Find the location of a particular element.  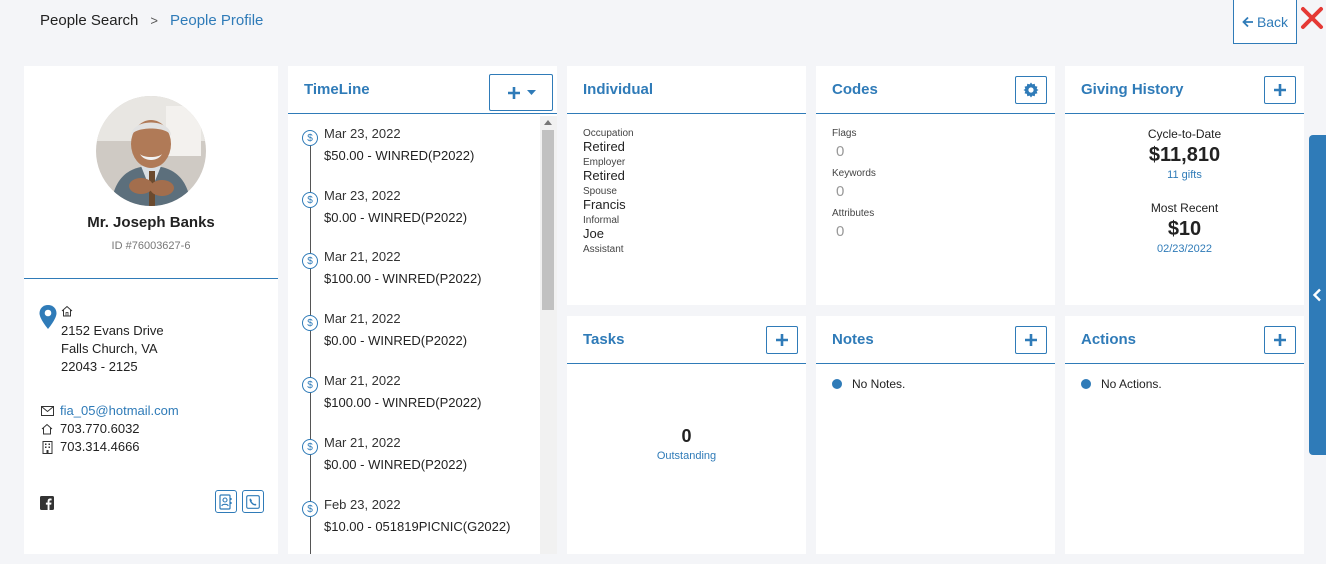

timeline-date: Mar 23, 2022 is located at coordinates (362, 195).